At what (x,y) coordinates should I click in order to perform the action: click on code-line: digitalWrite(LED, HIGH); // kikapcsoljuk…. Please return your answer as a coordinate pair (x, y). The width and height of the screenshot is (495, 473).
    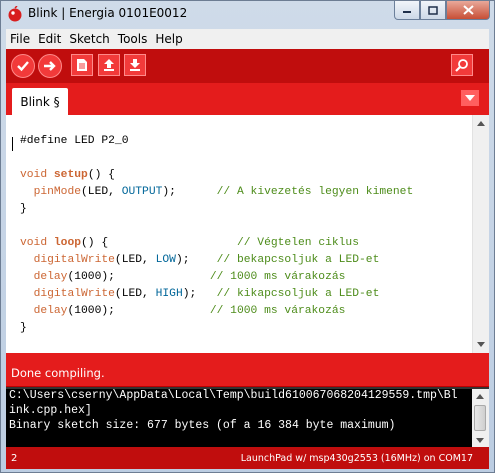
    Looking at the image, I should click on (216, 294).